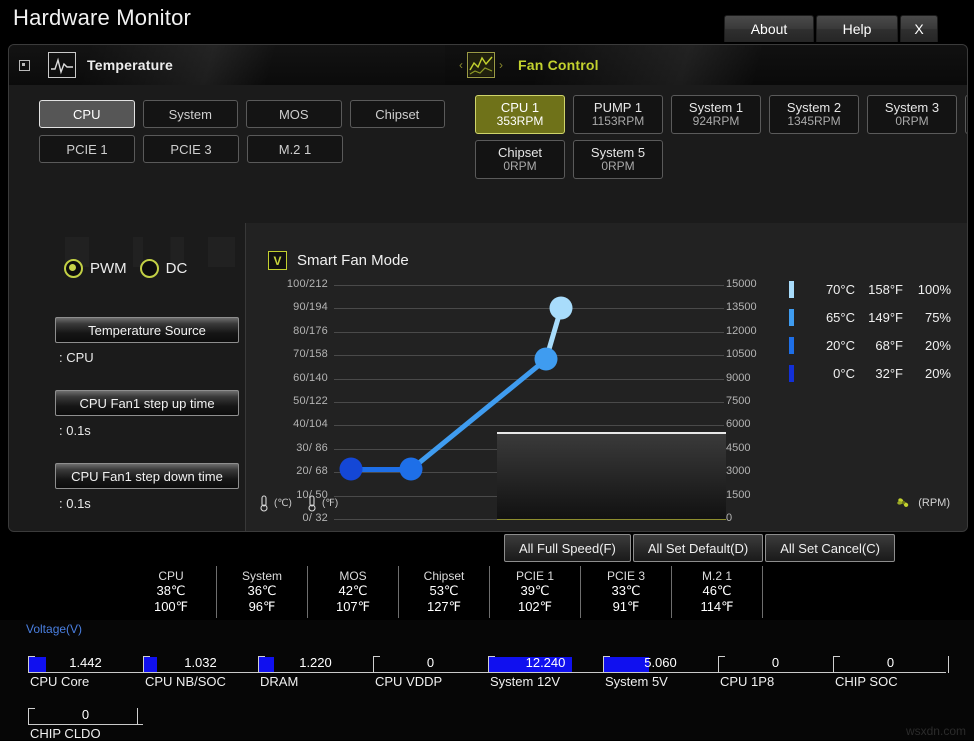  What do you see at coordinates (738, 448) in the screenshot?
I see `y-tick-right: 4500` at bounding box center [738, 448].